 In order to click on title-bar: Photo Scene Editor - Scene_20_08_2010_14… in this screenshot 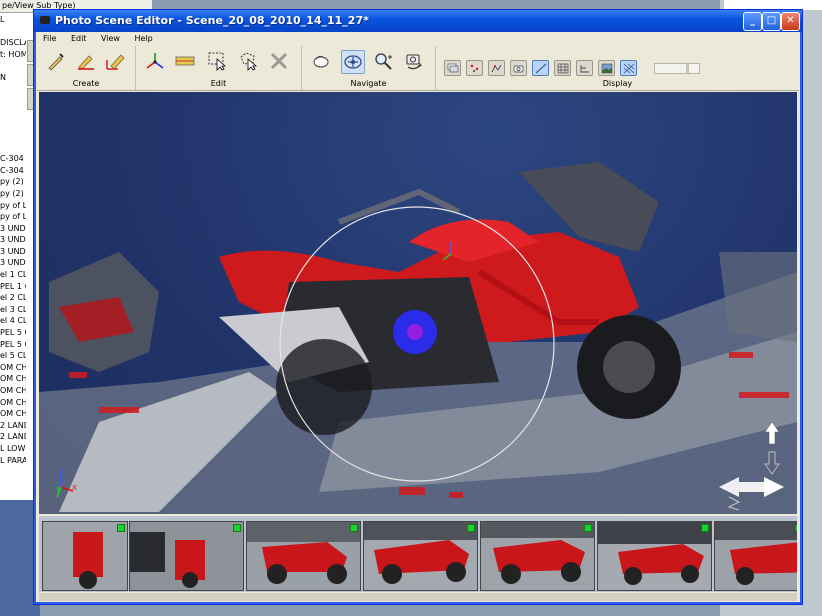, I will do `click(418, 21)`.